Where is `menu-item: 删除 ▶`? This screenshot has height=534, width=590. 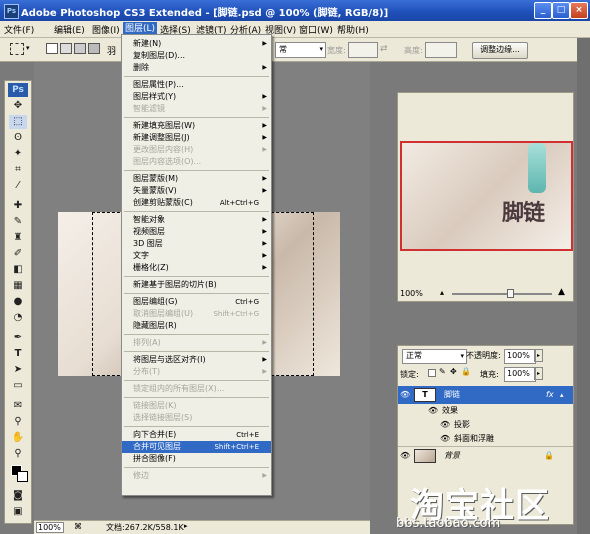
menu-item: 删除 ▶ is located at coordinates (196, 68).